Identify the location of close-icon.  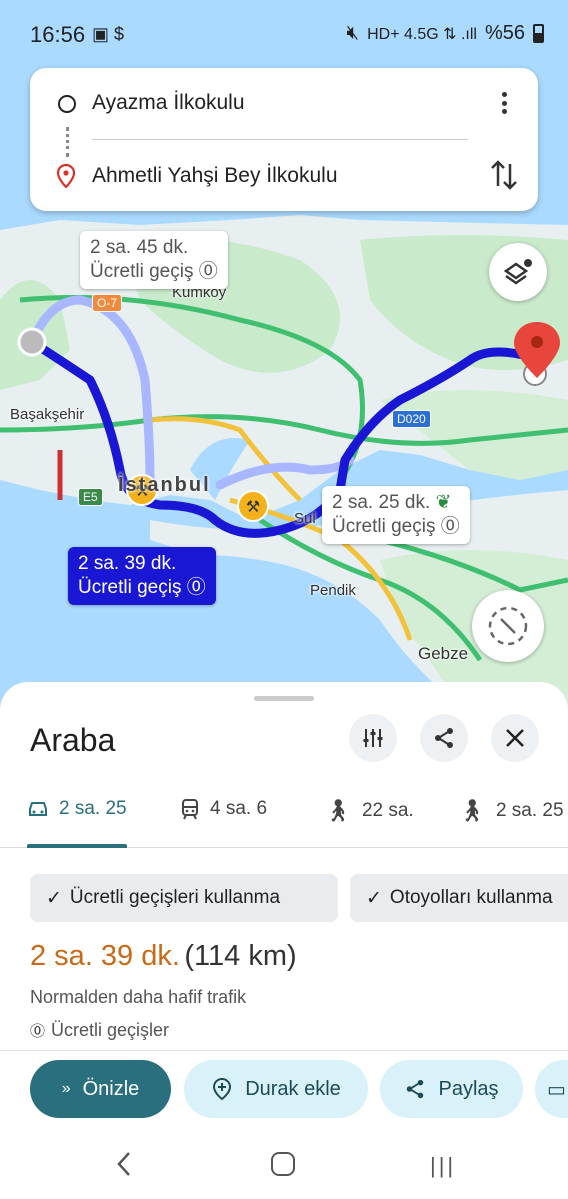
(515, 738).